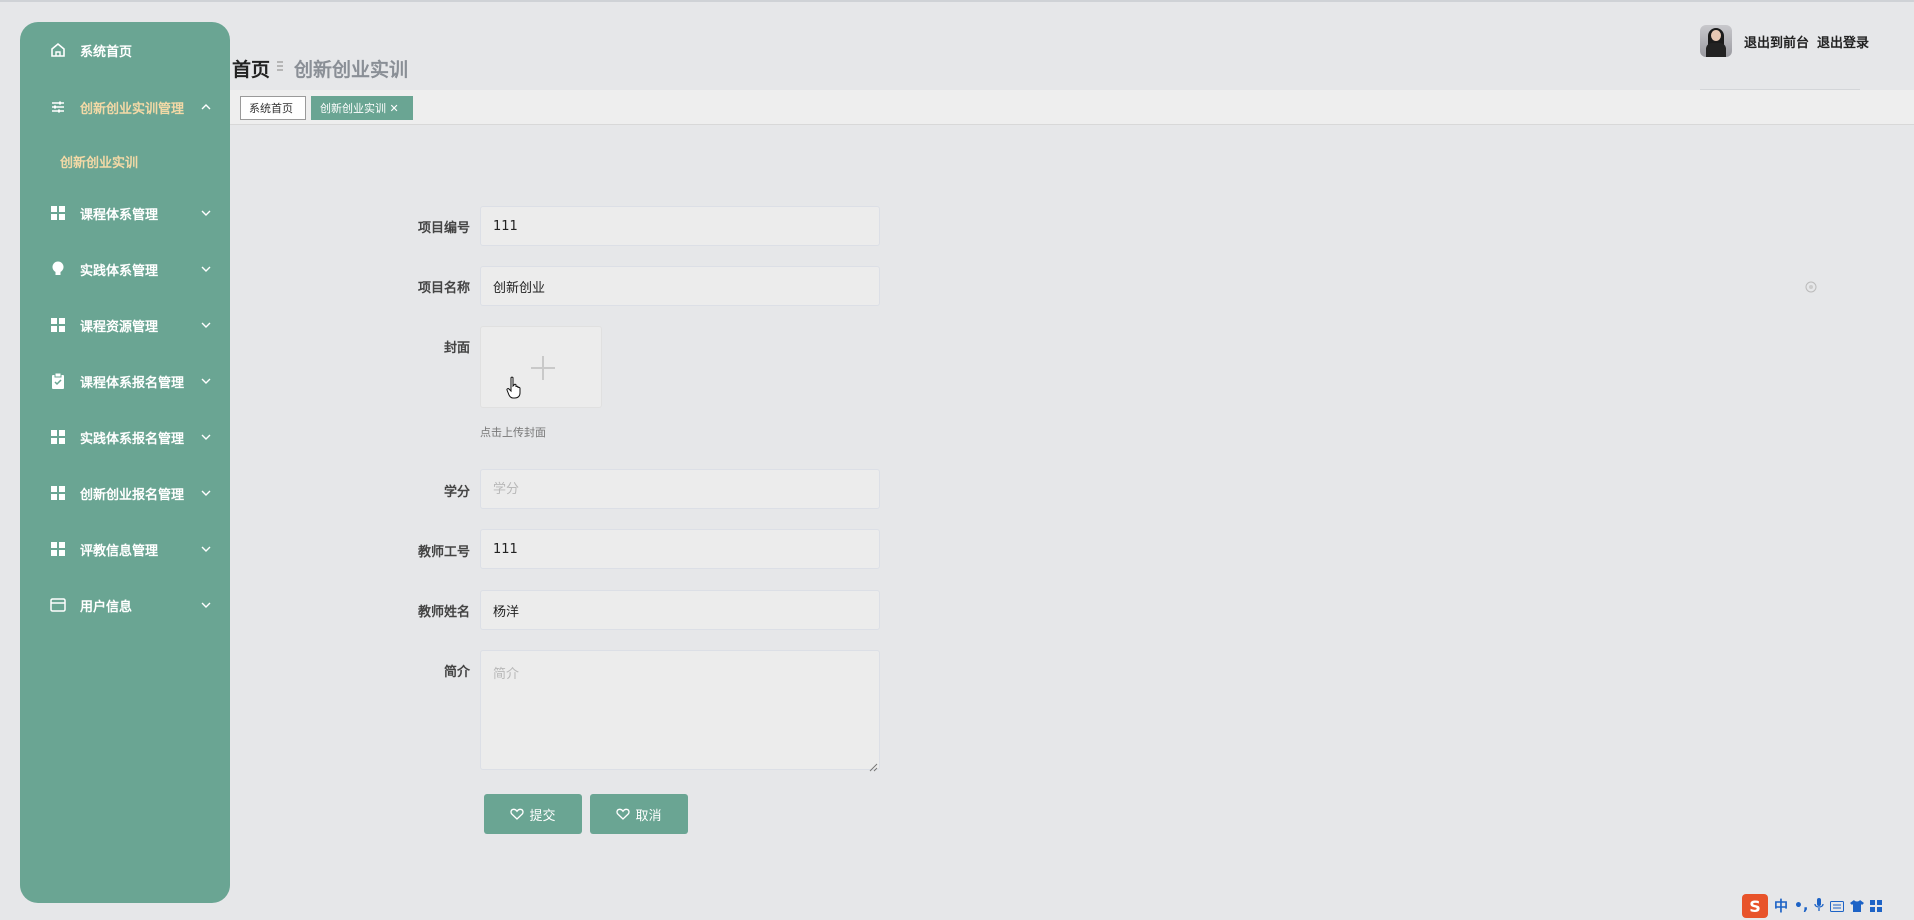 The height and width of the screenshot is (920, 1914). Describe the element at coordinates (1755, 906) in the screenshot. I see `sogou-logo-icon: S` at that location.